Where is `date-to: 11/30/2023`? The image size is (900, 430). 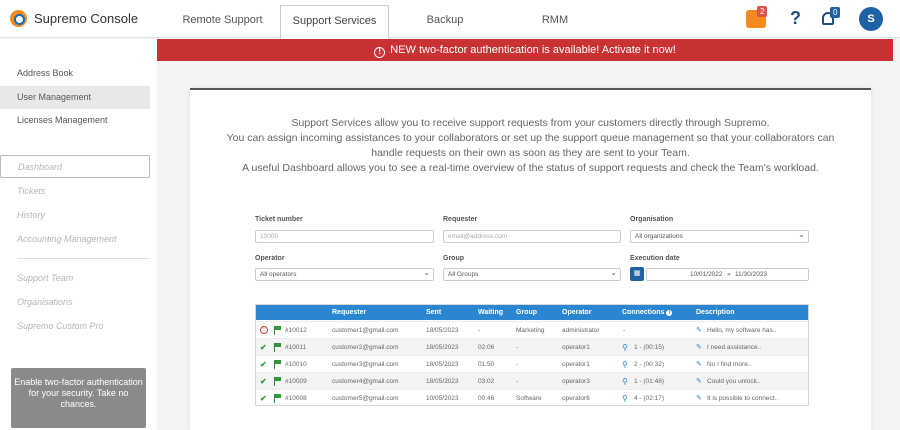
date-to: 11/30/2023 is located at coordinates (751, 274).